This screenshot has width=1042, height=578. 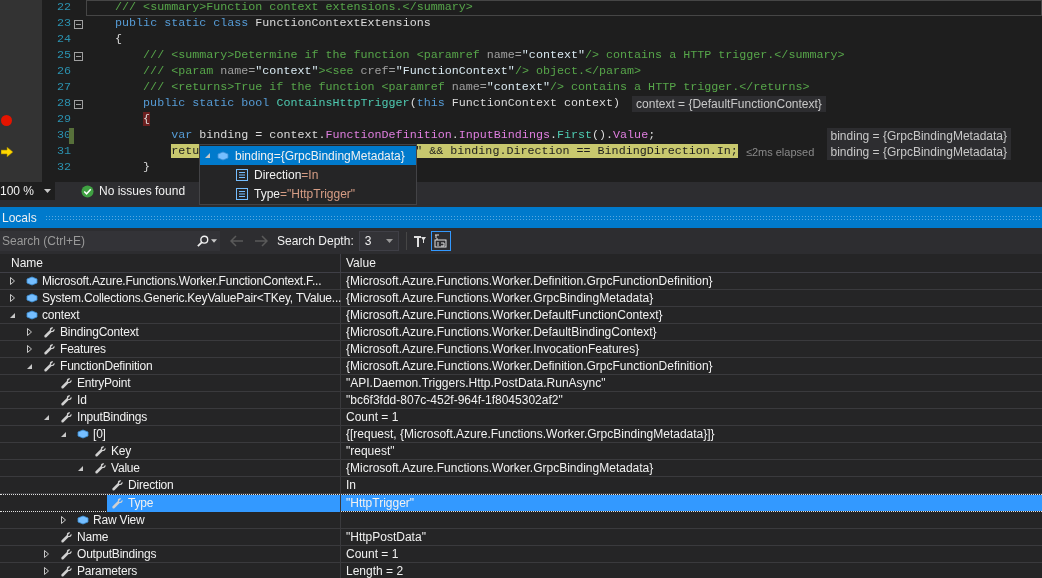 What do you see at coordinates (380, 503) in the screenshot?
I see `variable-value: "HttpTrigger"` at bounding box center [380, 503].